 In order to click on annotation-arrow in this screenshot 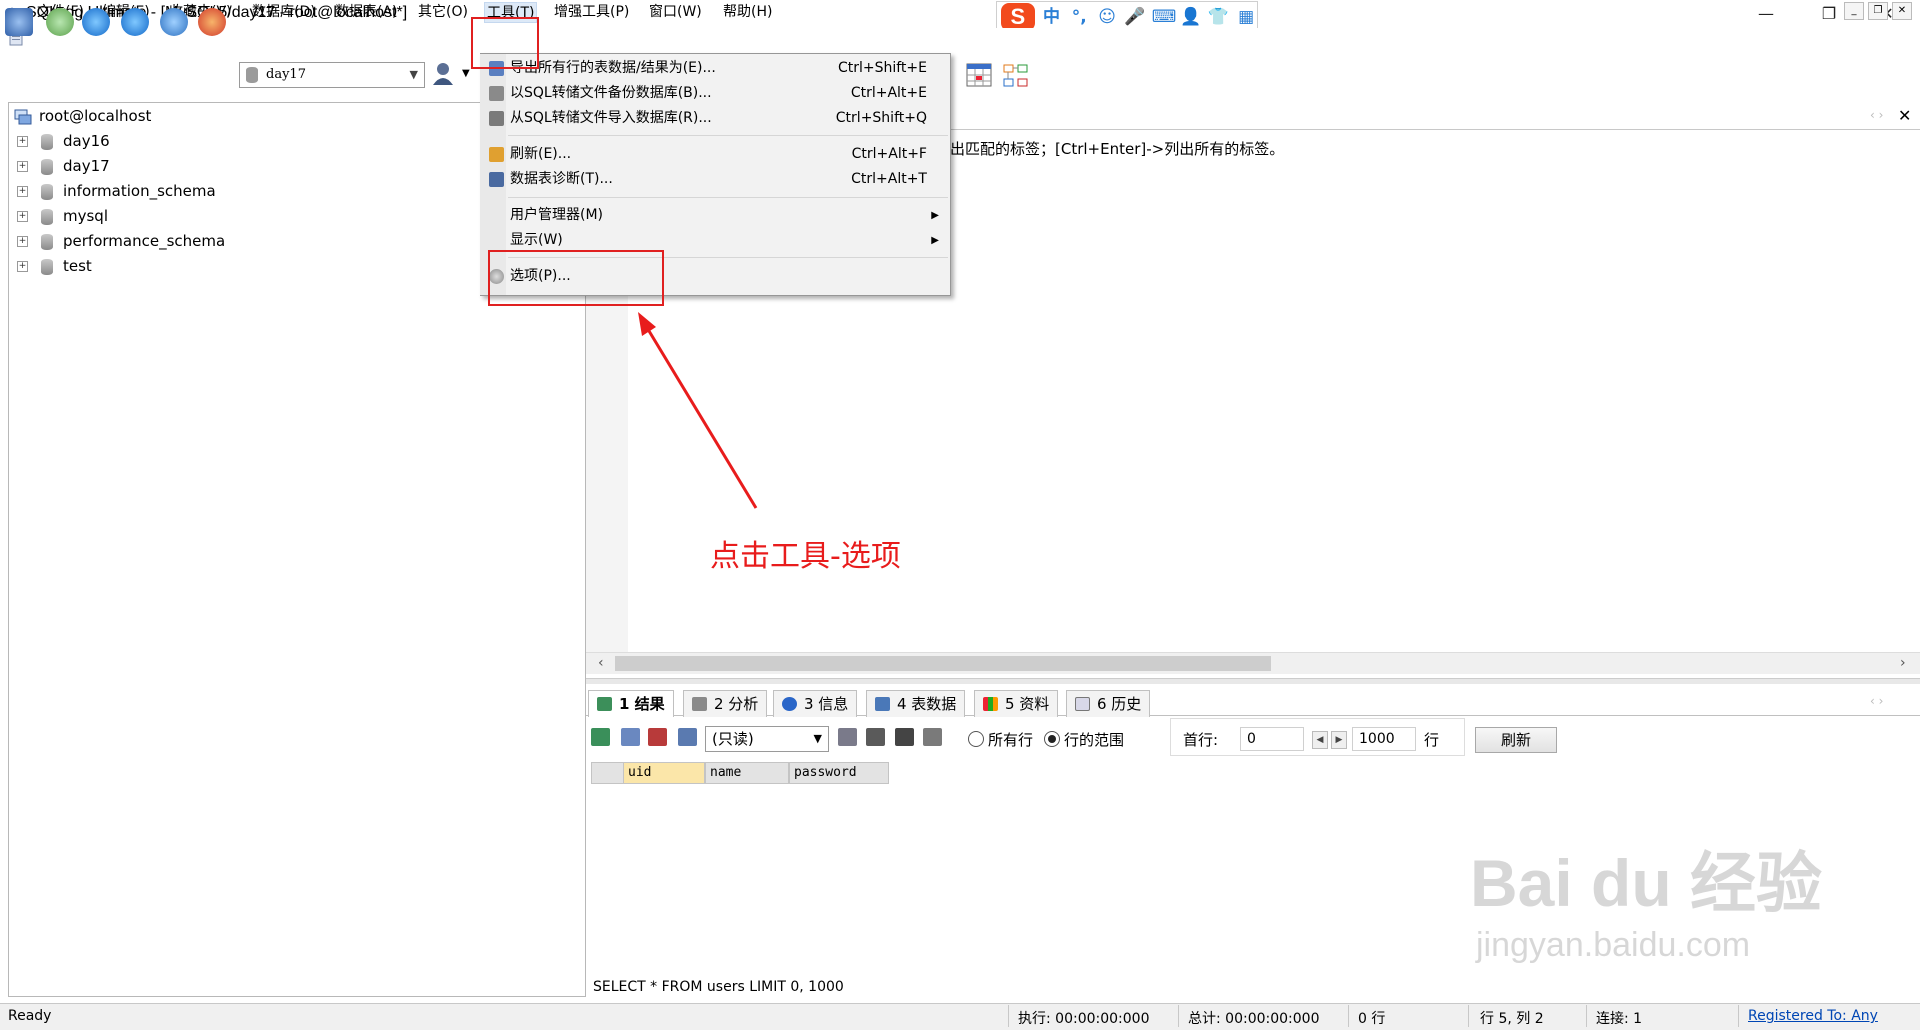, I will do `click(698, 410)`.